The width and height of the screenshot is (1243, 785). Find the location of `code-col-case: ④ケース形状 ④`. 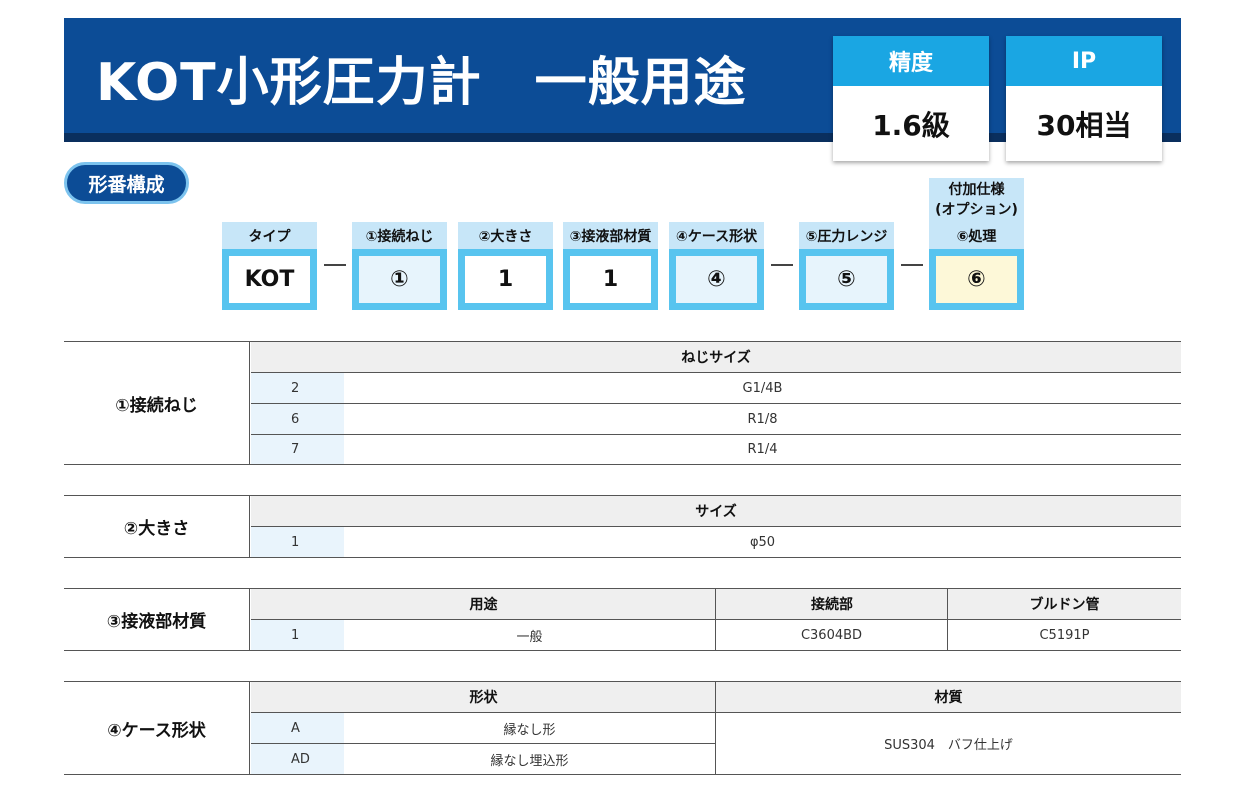

code-col-case: ④ケース形状 ④ is located at coordinates (716, 266).